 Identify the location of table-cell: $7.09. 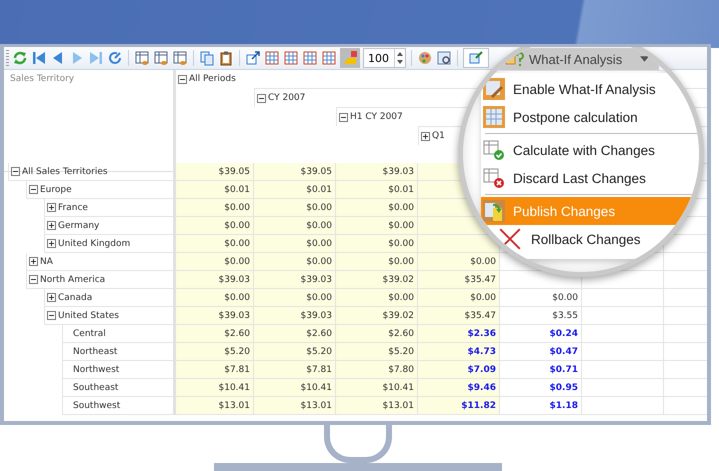
(459, 370).